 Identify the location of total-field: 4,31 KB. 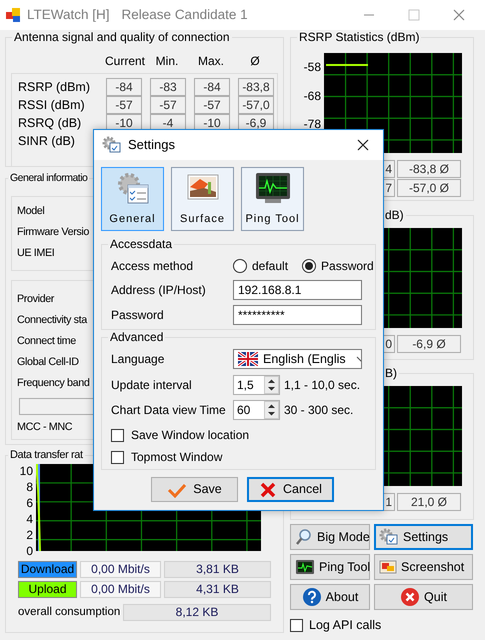
(217, 589).